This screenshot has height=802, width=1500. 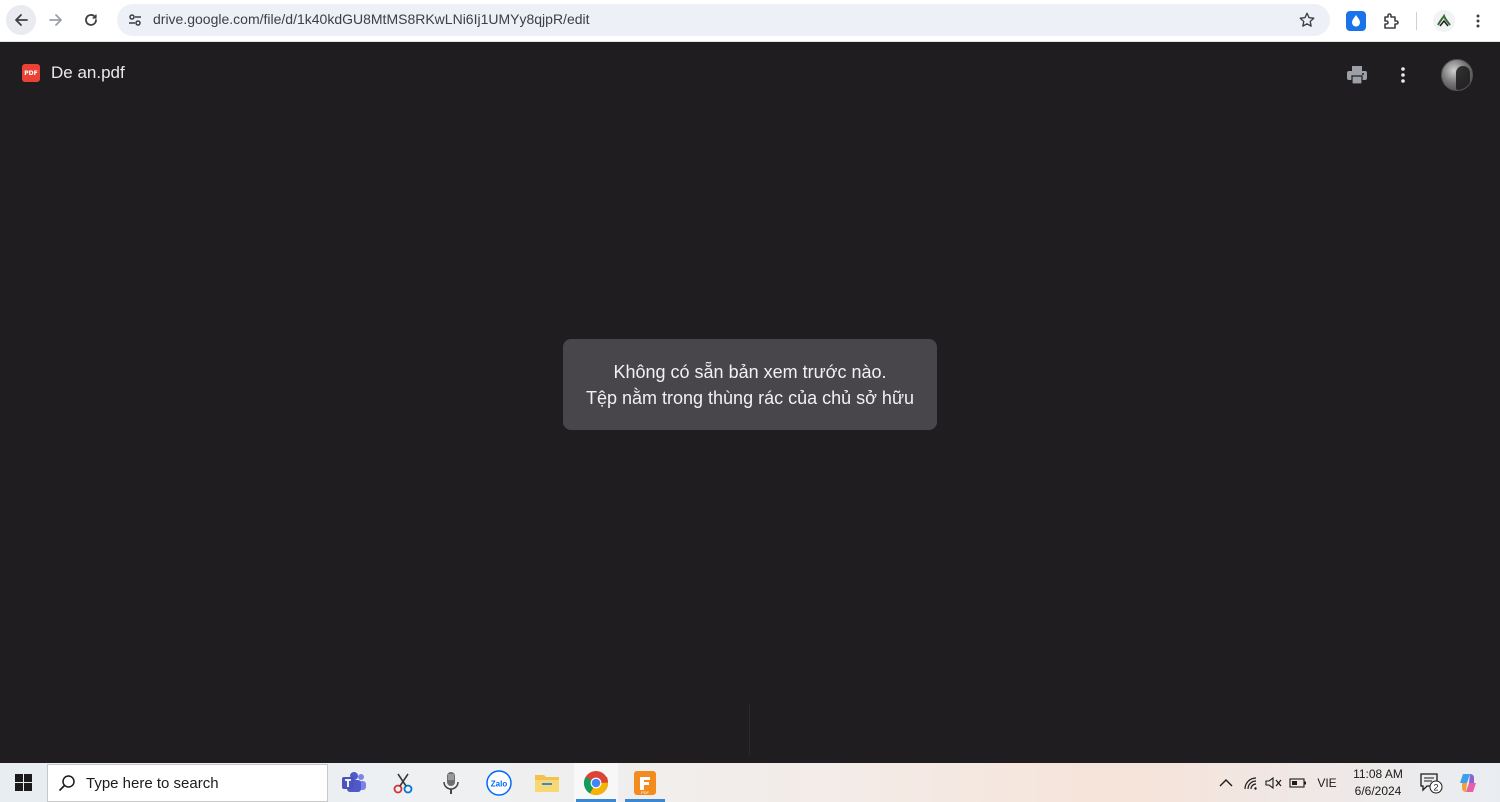 I want to click on water-drop-extension-icon, so click(x=1356, y=21).